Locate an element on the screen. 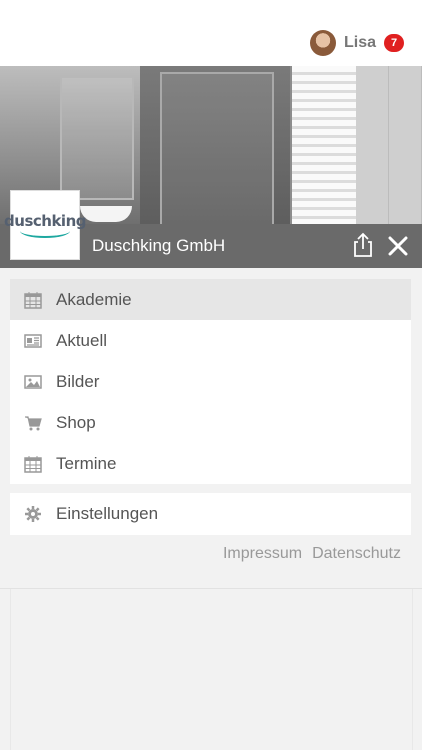 Image resolution: width=422 pixels, height=750 pixels. menu-item-bilder: Bilder is located at coordinates (210, 381).